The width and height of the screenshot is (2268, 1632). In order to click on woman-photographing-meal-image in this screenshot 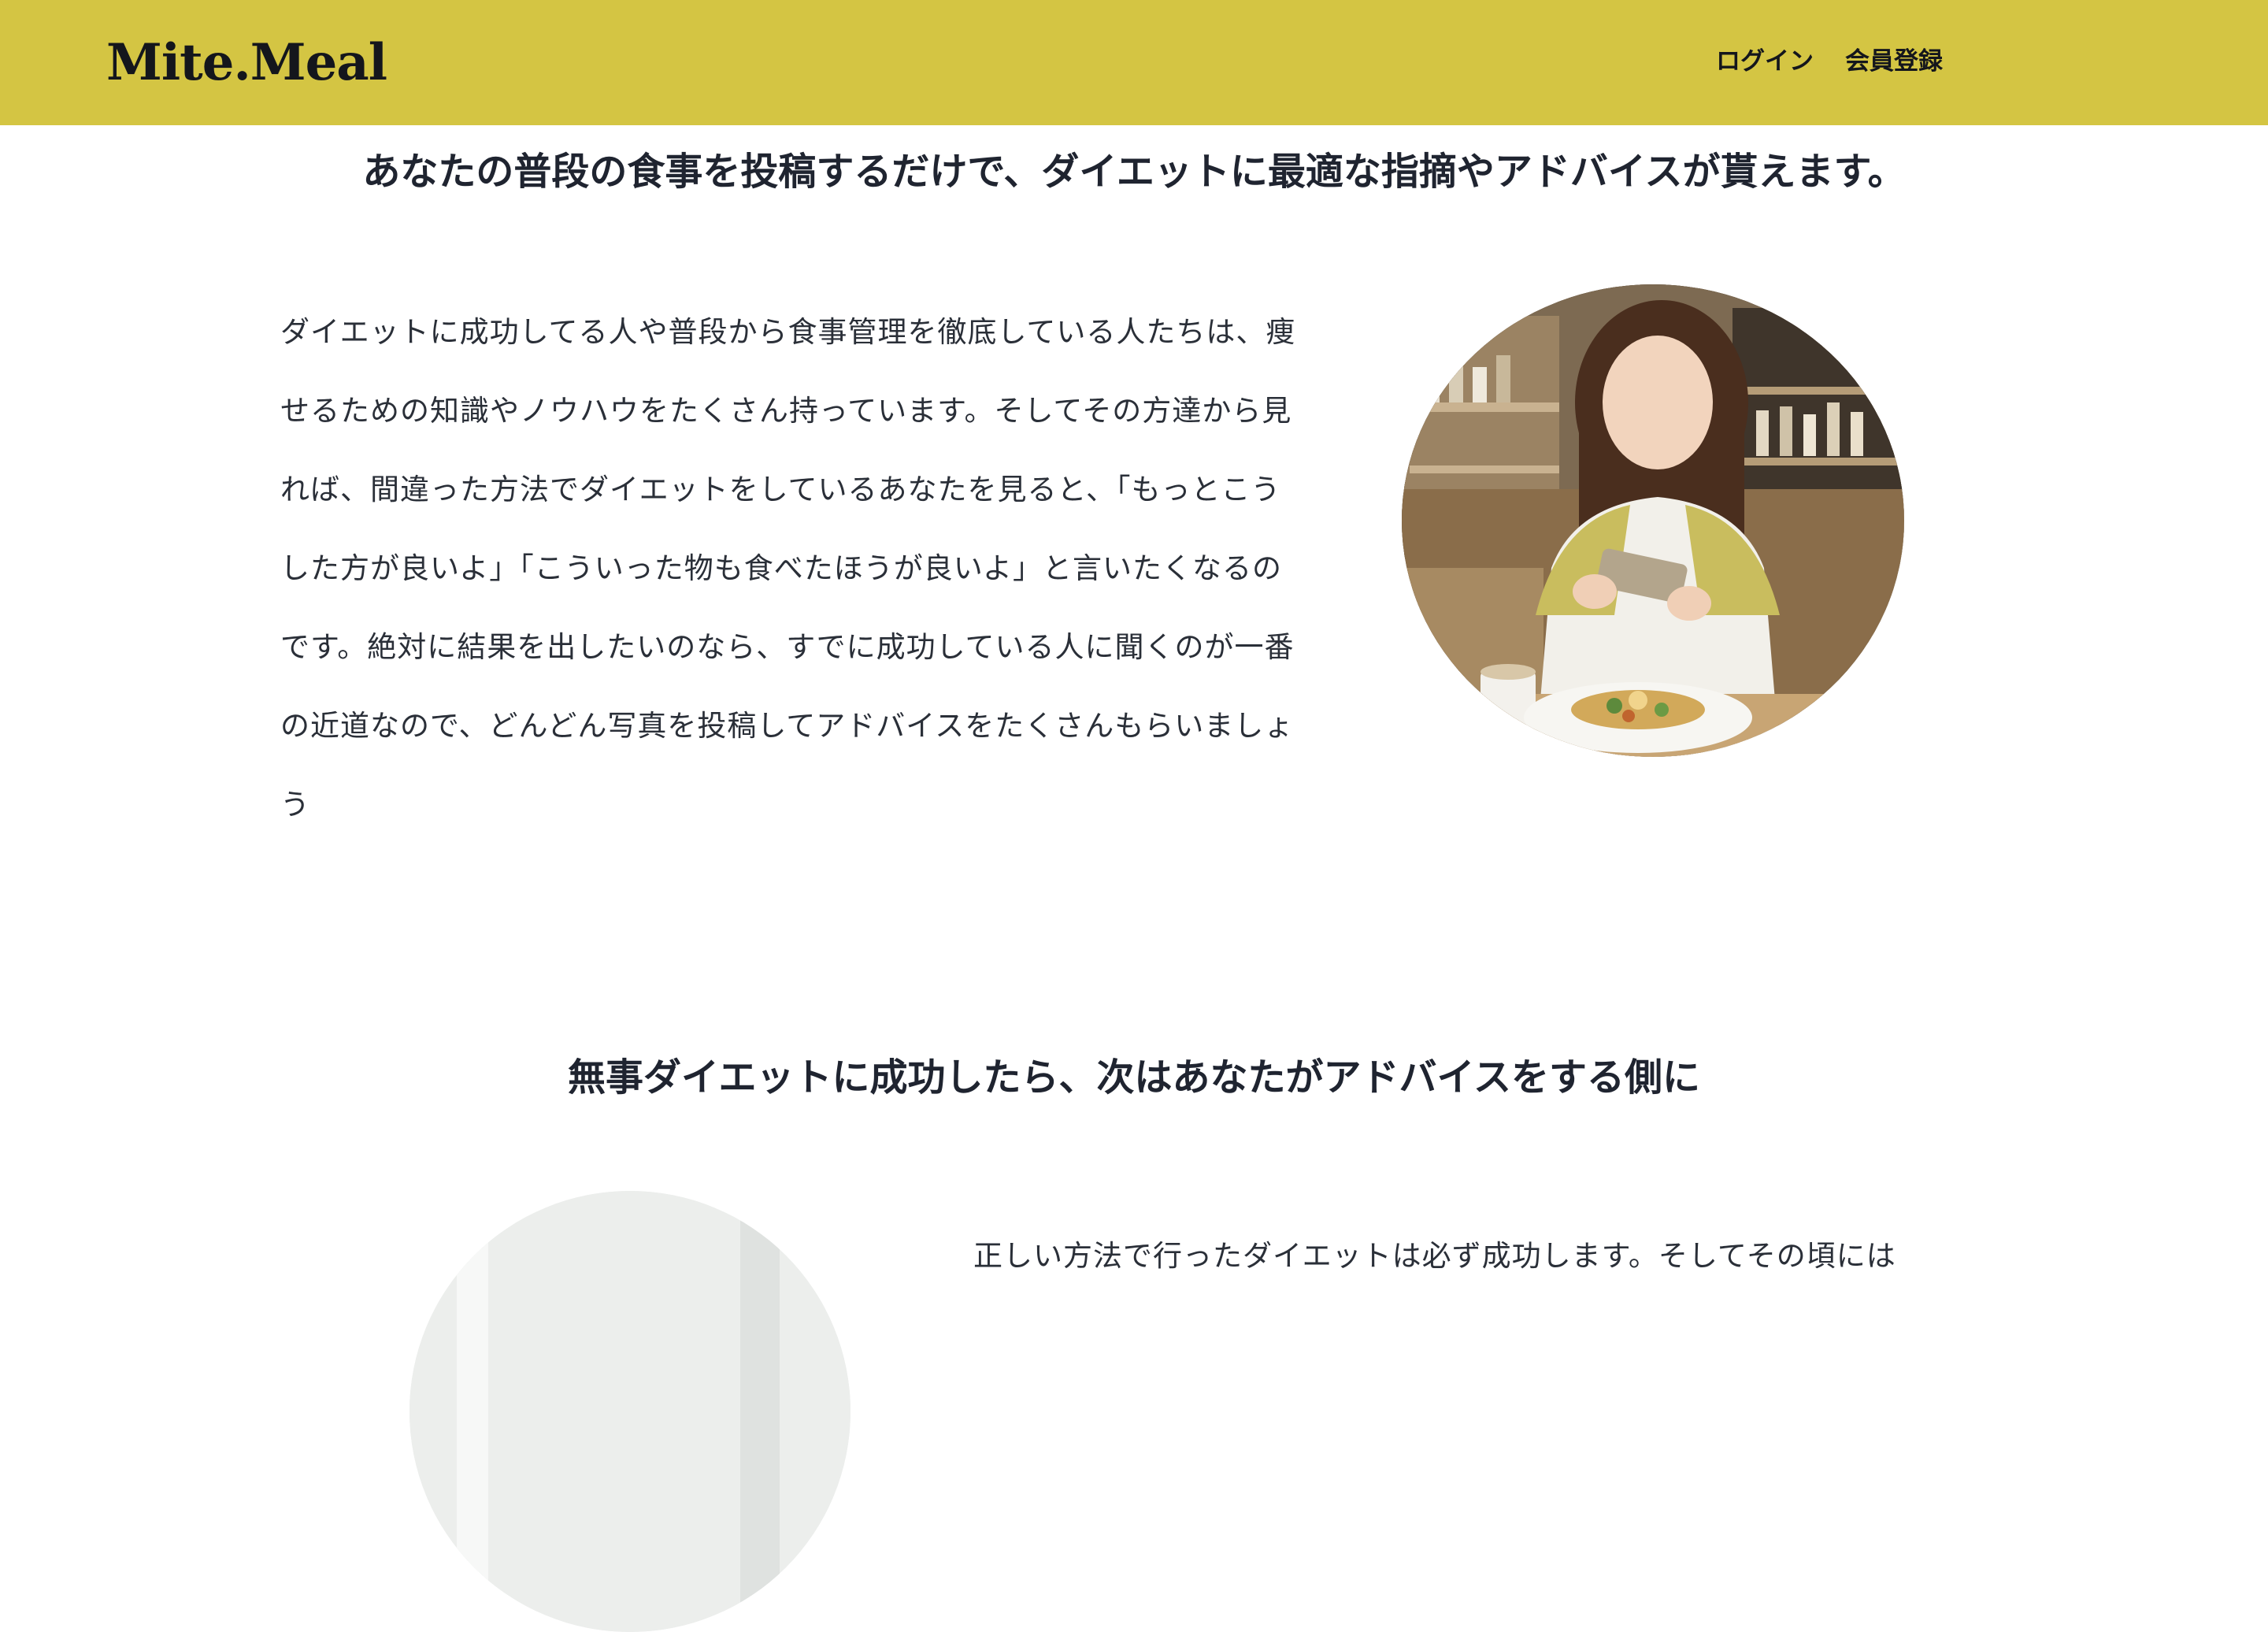, I will do `click(1653, 520)`.